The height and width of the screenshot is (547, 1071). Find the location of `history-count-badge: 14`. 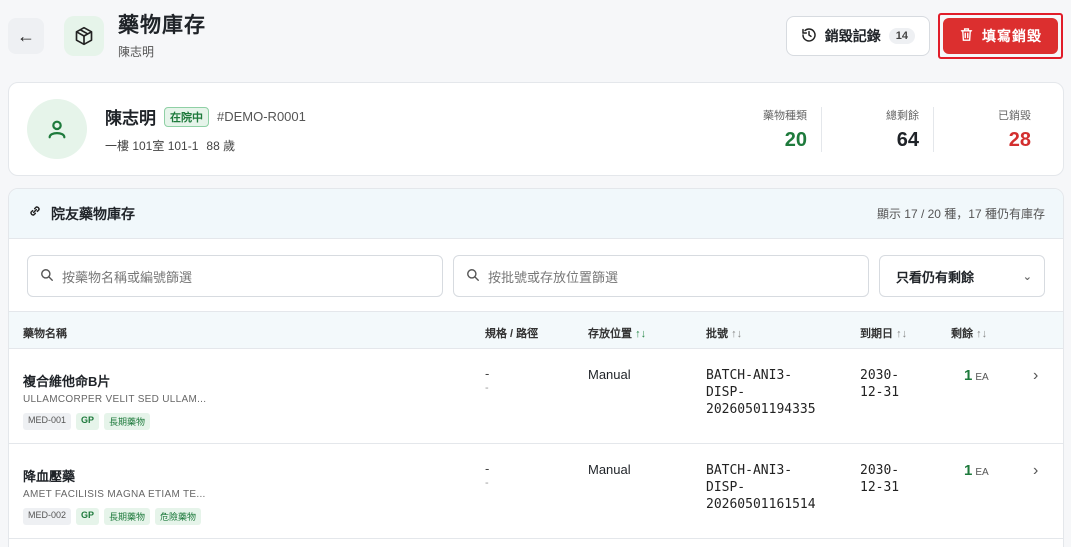

history-count-badge: 14 is located at coordinates (901, 36).